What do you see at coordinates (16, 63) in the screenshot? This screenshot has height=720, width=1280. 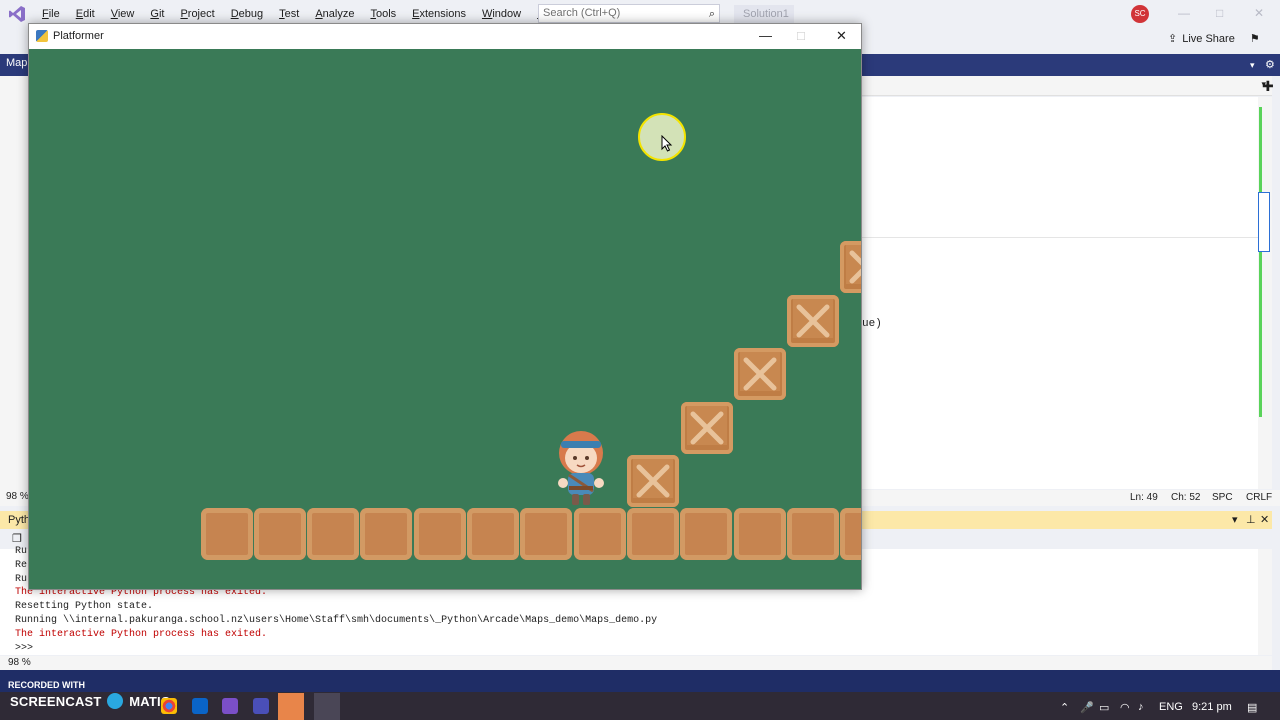 I see `doc-tab-map: Map` at bounding box center [16, 63].